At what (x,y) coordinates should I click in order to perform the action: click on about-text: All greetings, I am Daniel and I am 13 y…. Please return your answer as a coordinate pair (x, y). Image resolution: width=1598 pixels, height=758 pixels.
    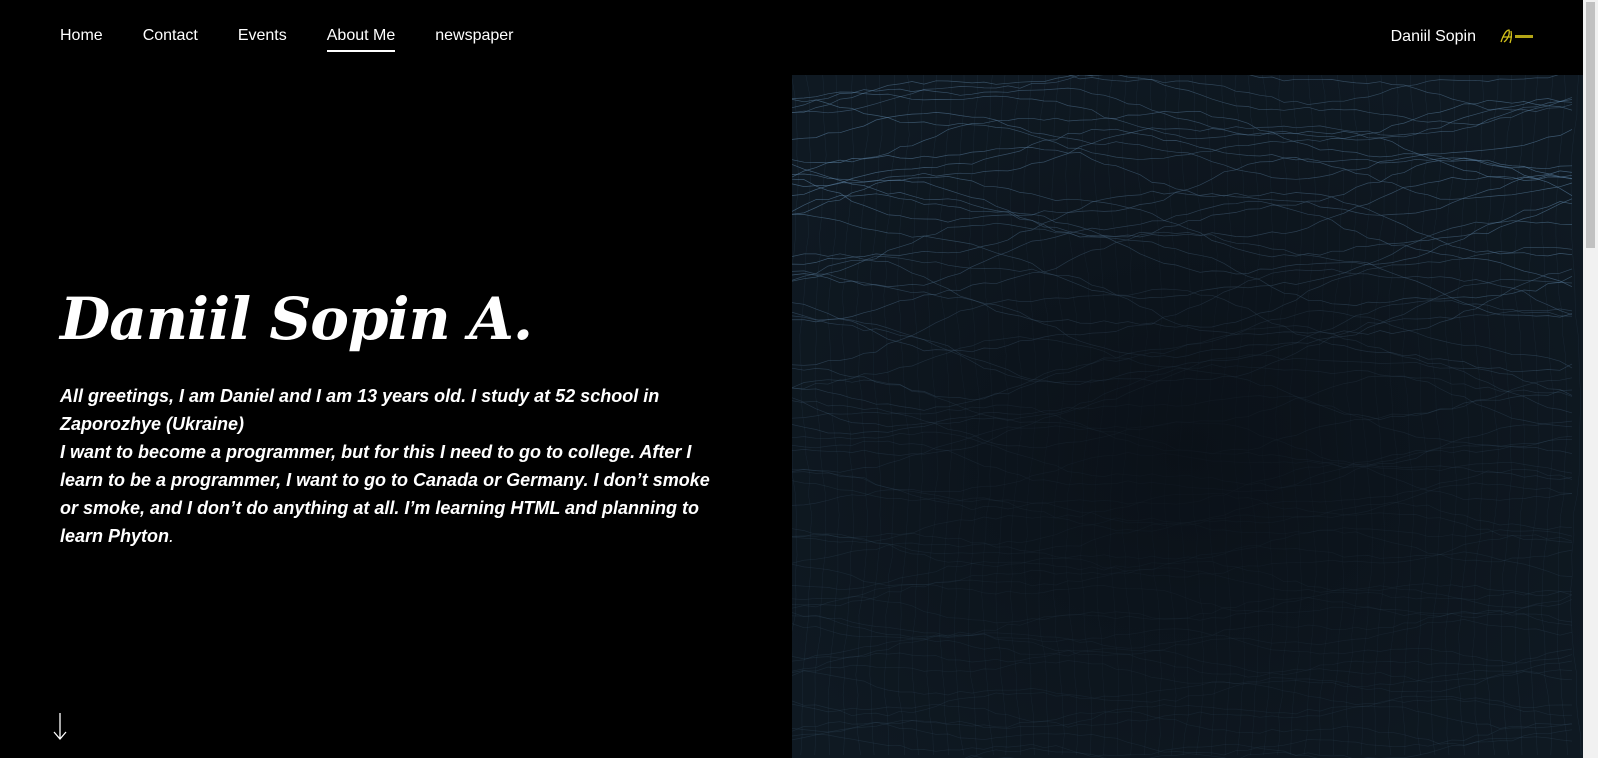
    Looking at the image, I should click on (390, 466).